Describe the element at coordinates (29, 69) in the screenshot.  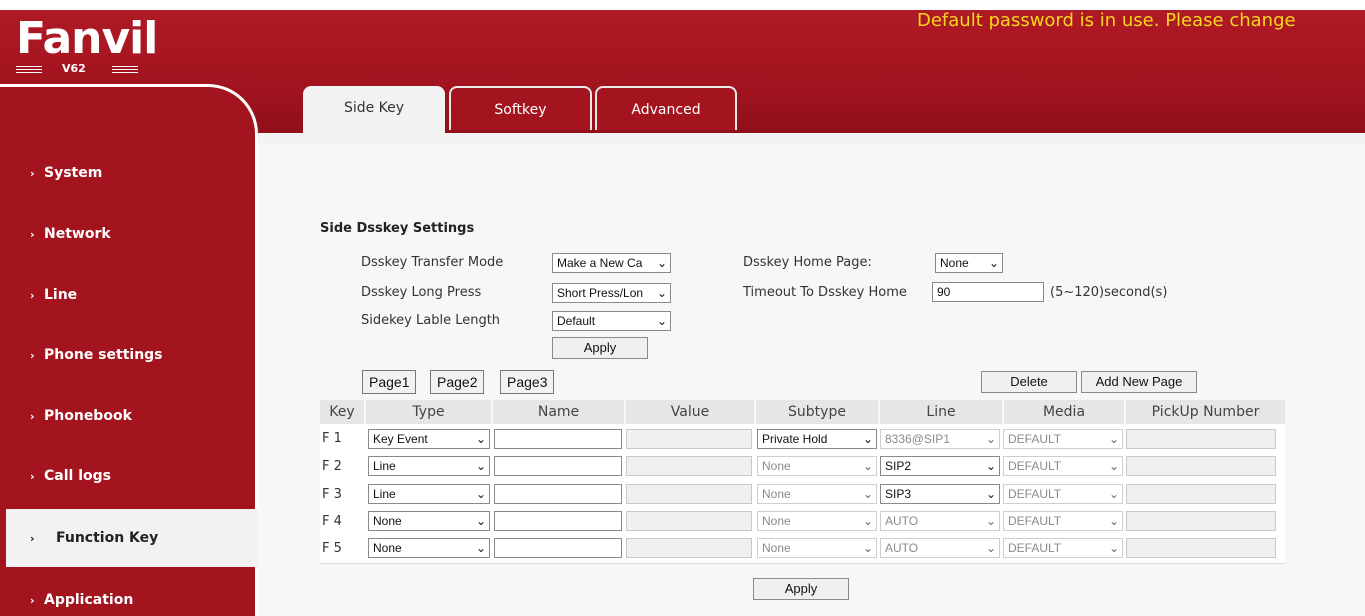
I see `logo-bars-left` at that location.